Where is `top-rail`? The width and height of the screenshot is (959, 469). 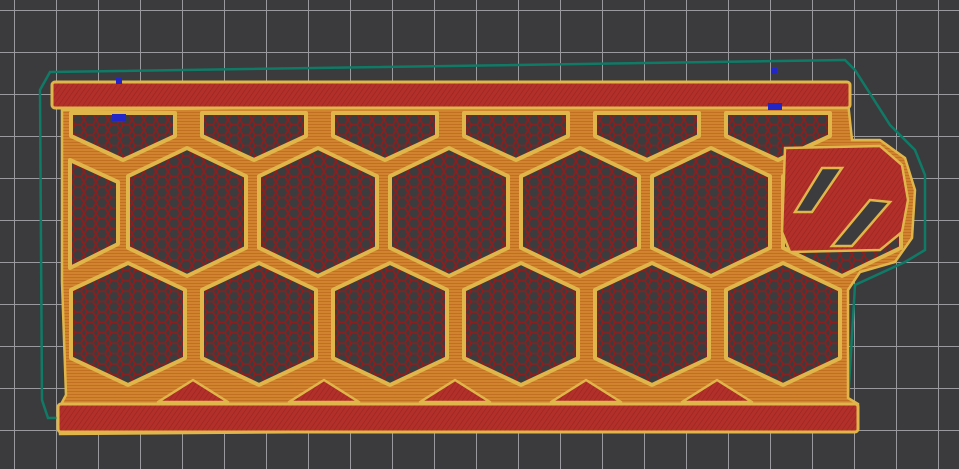 top-rail is located at coordinates (451, 95).